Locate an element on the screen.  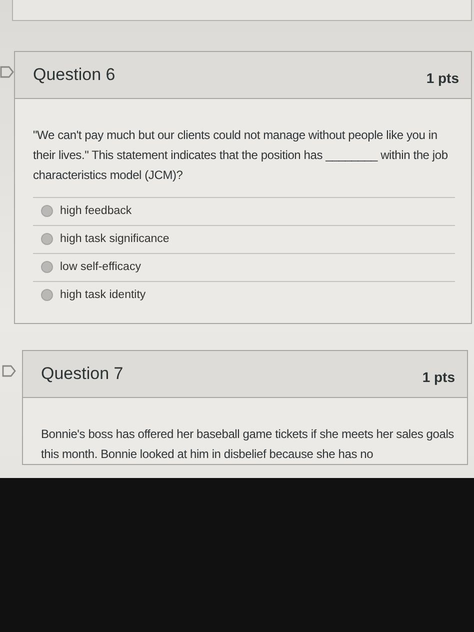
answer-option: low self-efficacy is located at coordinates (244, 267).